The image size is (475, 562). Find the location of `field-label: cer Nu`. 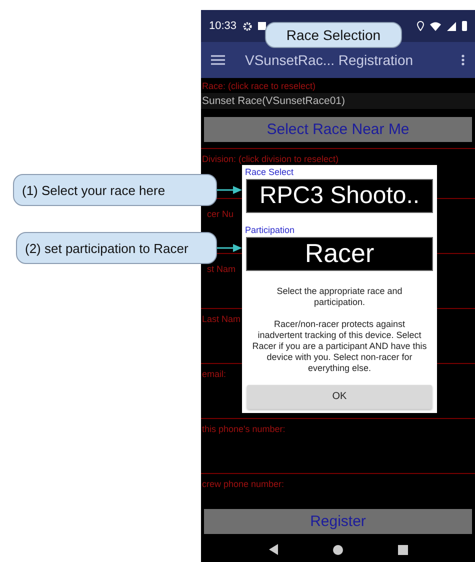

field-label: cer Nu is located at coordinates (220, 214).